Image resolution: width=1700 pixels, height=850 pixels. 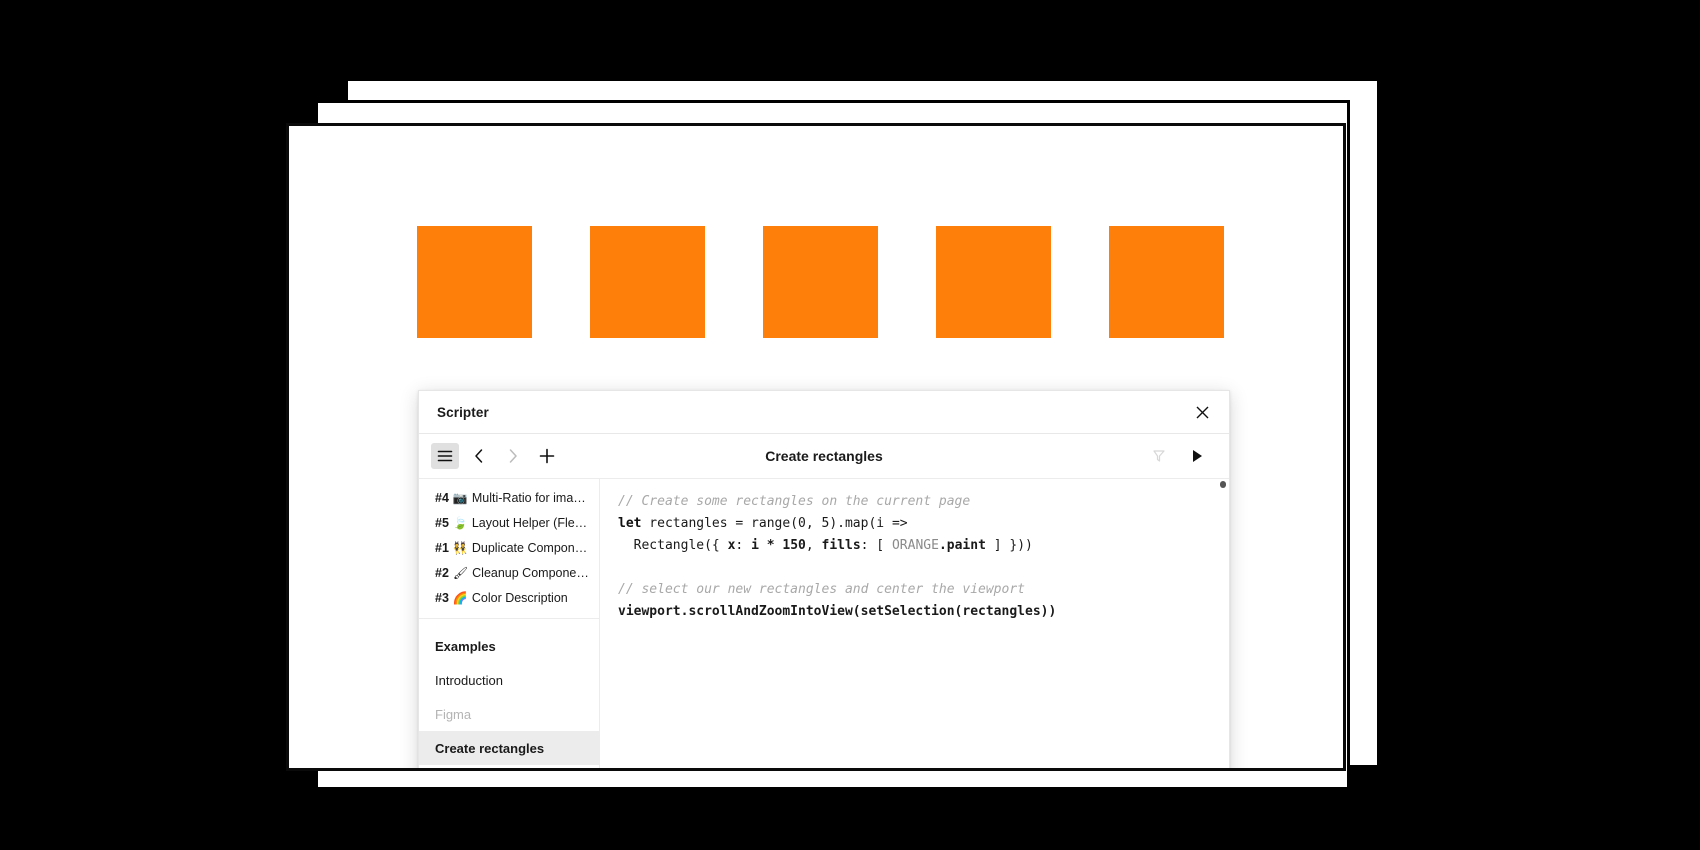 What do you see at coordinates (962, 545) in the screenshot?
I see `code-token: .paint` at bounding box center [962, 545].